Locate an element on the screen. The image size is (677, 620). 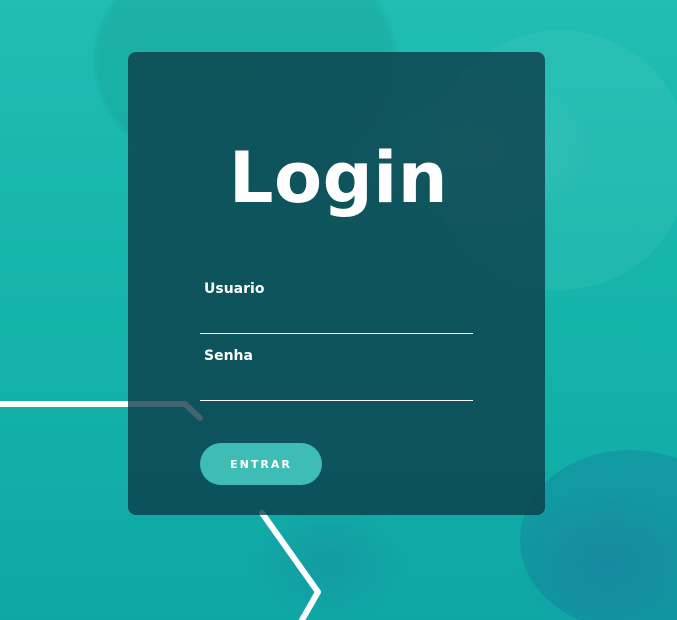
password-input is located at coordinates (336, 388).